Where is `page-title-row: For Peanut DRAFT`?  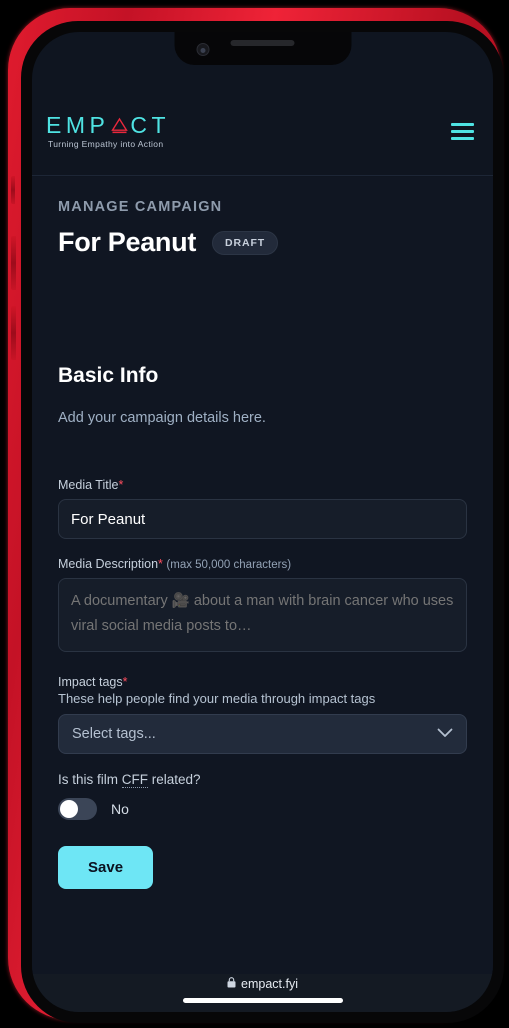
page-title-row: For Peanut DRAFT is located at coordinates (262, 242).